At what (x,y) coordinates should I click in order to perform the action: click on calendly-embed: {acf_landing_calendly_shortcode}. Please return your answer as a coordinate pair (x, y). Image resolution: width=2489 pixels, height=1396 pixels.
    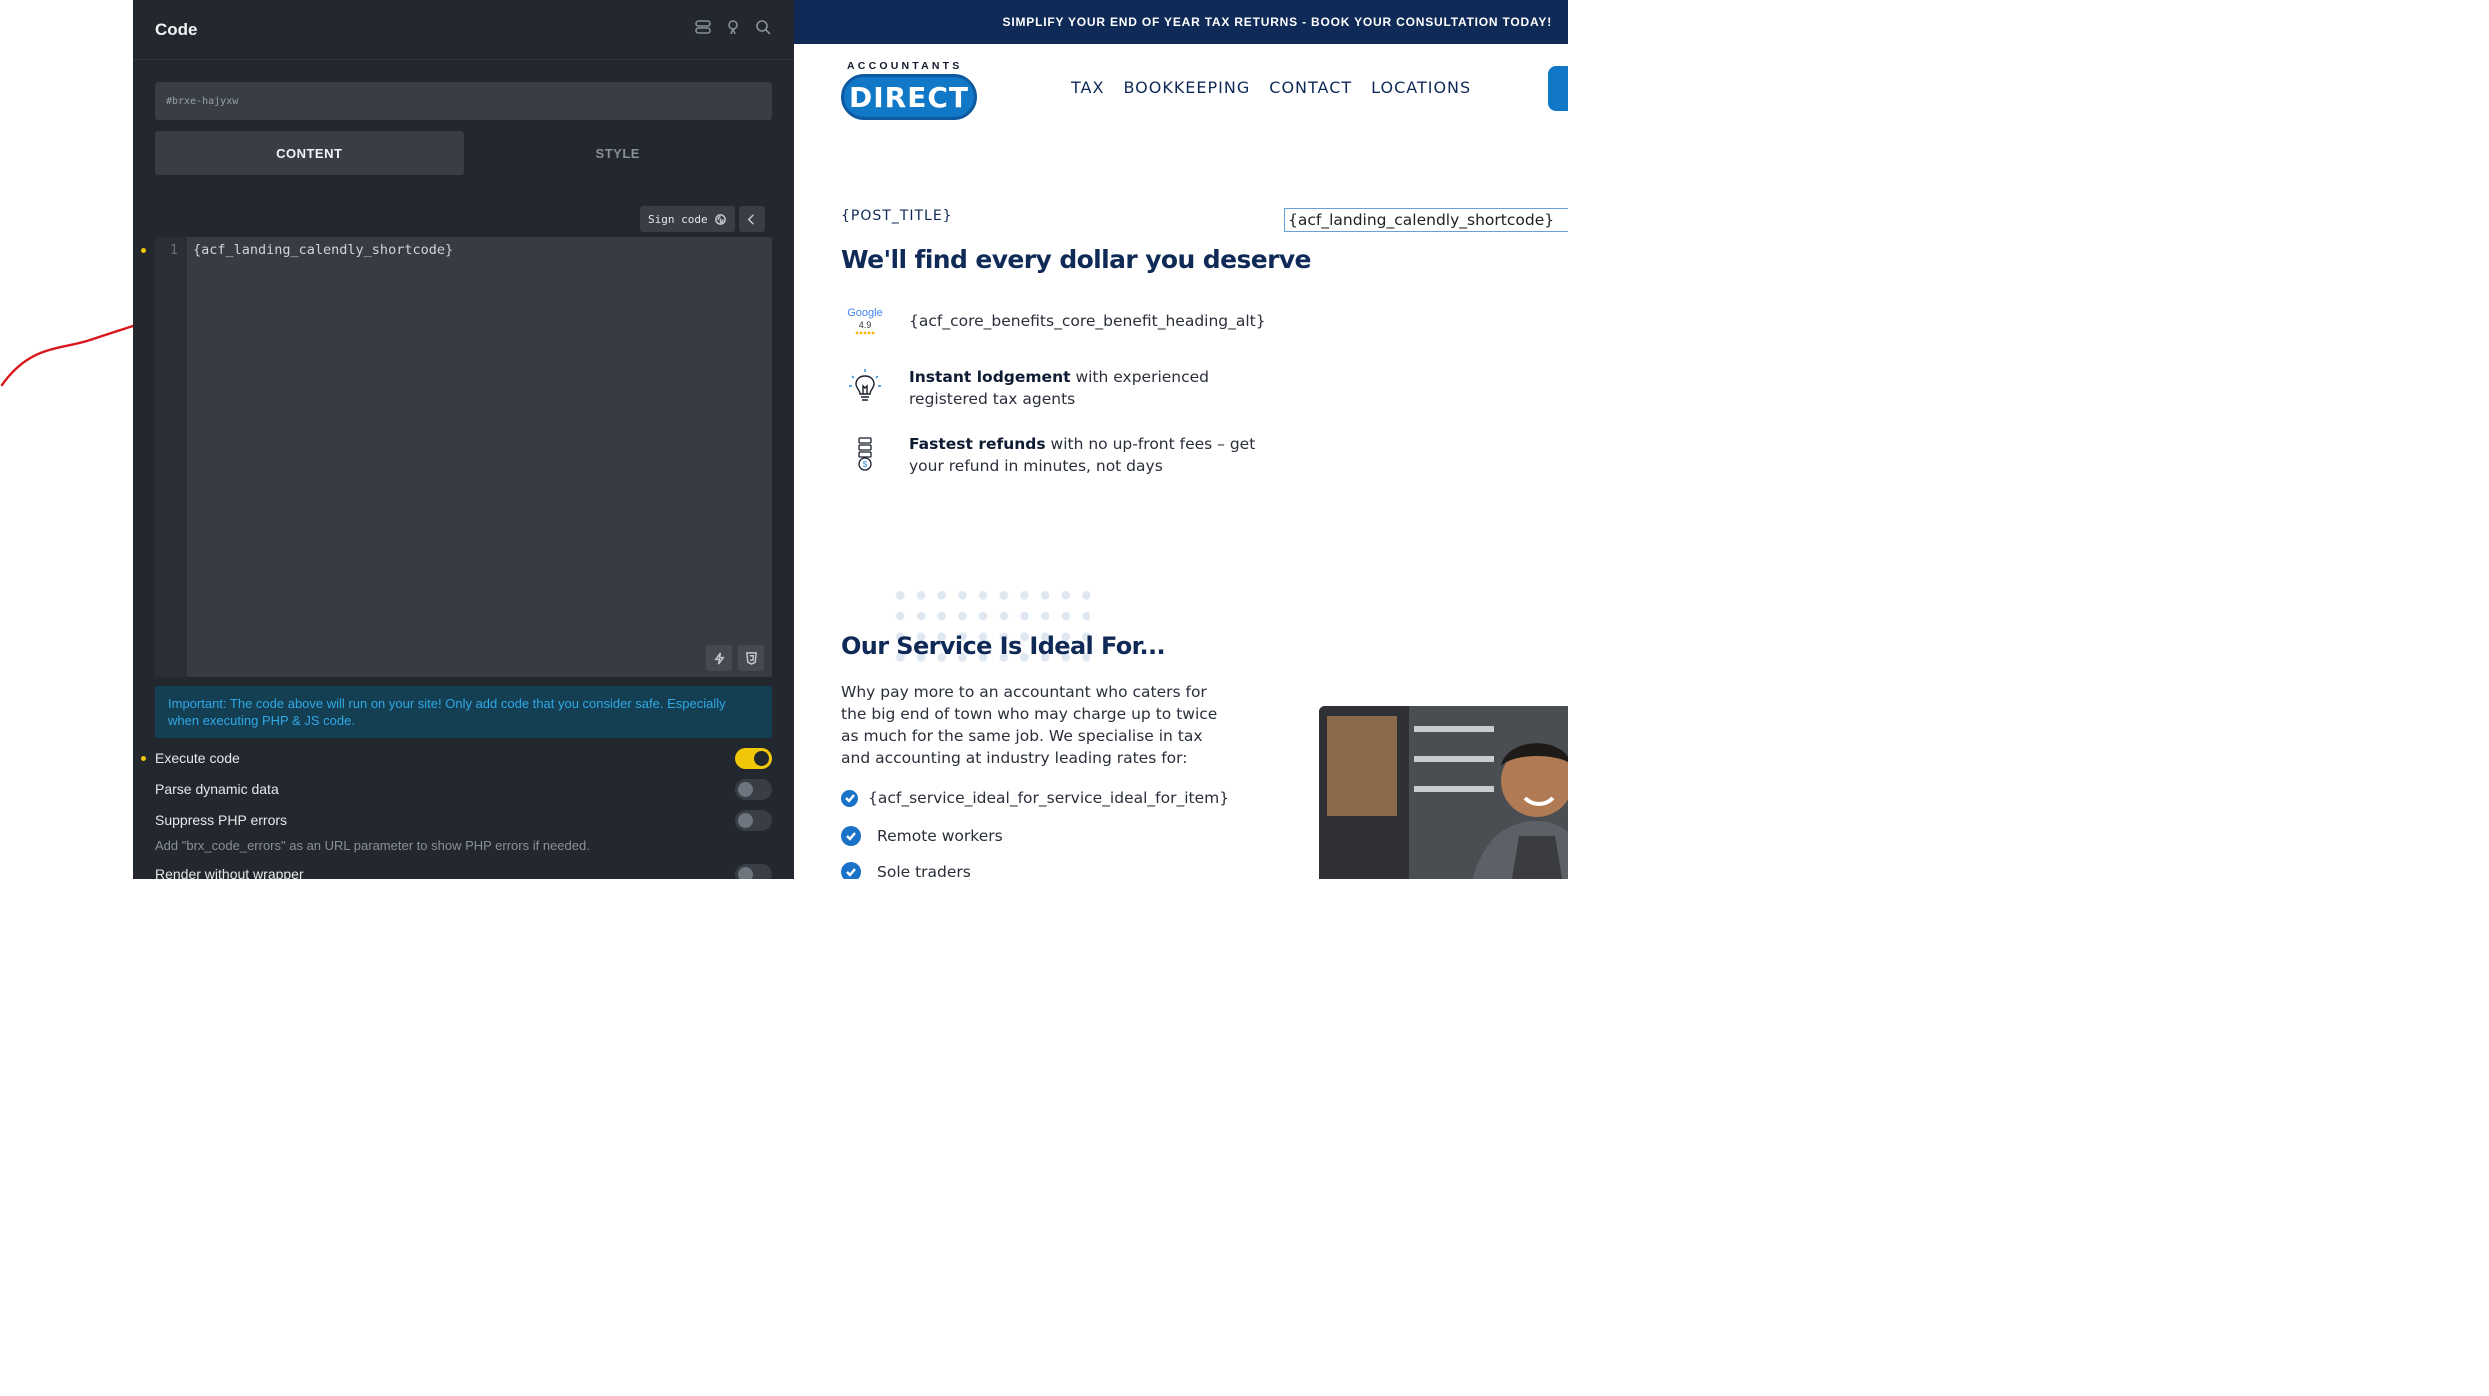
    Looking at the image, I should click on (1426, 220).